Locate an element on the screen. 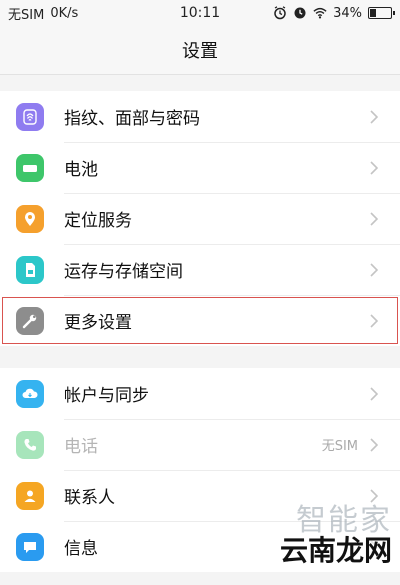 The width and height of the screenshot is (400, 585). cloud-icon is located at coordinates (30, 393).